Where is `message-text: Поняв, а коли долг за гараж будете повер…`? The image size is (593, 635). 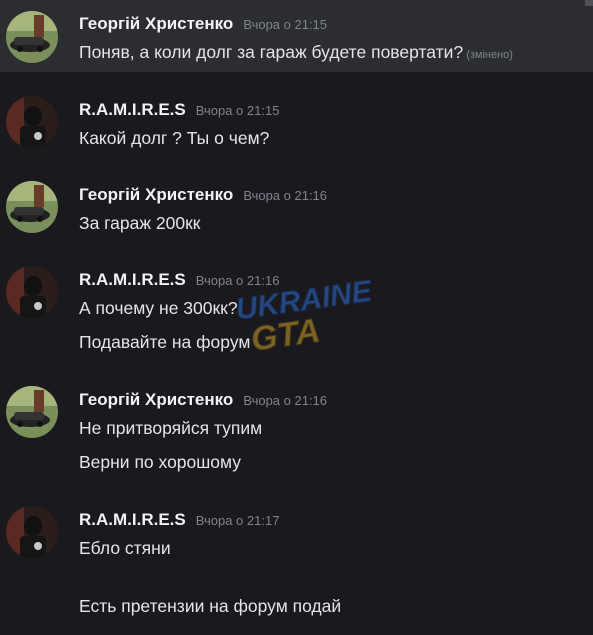 message-text: Поняв, а коли долг за гараж будете повер… is located at coordinates (296, 52).